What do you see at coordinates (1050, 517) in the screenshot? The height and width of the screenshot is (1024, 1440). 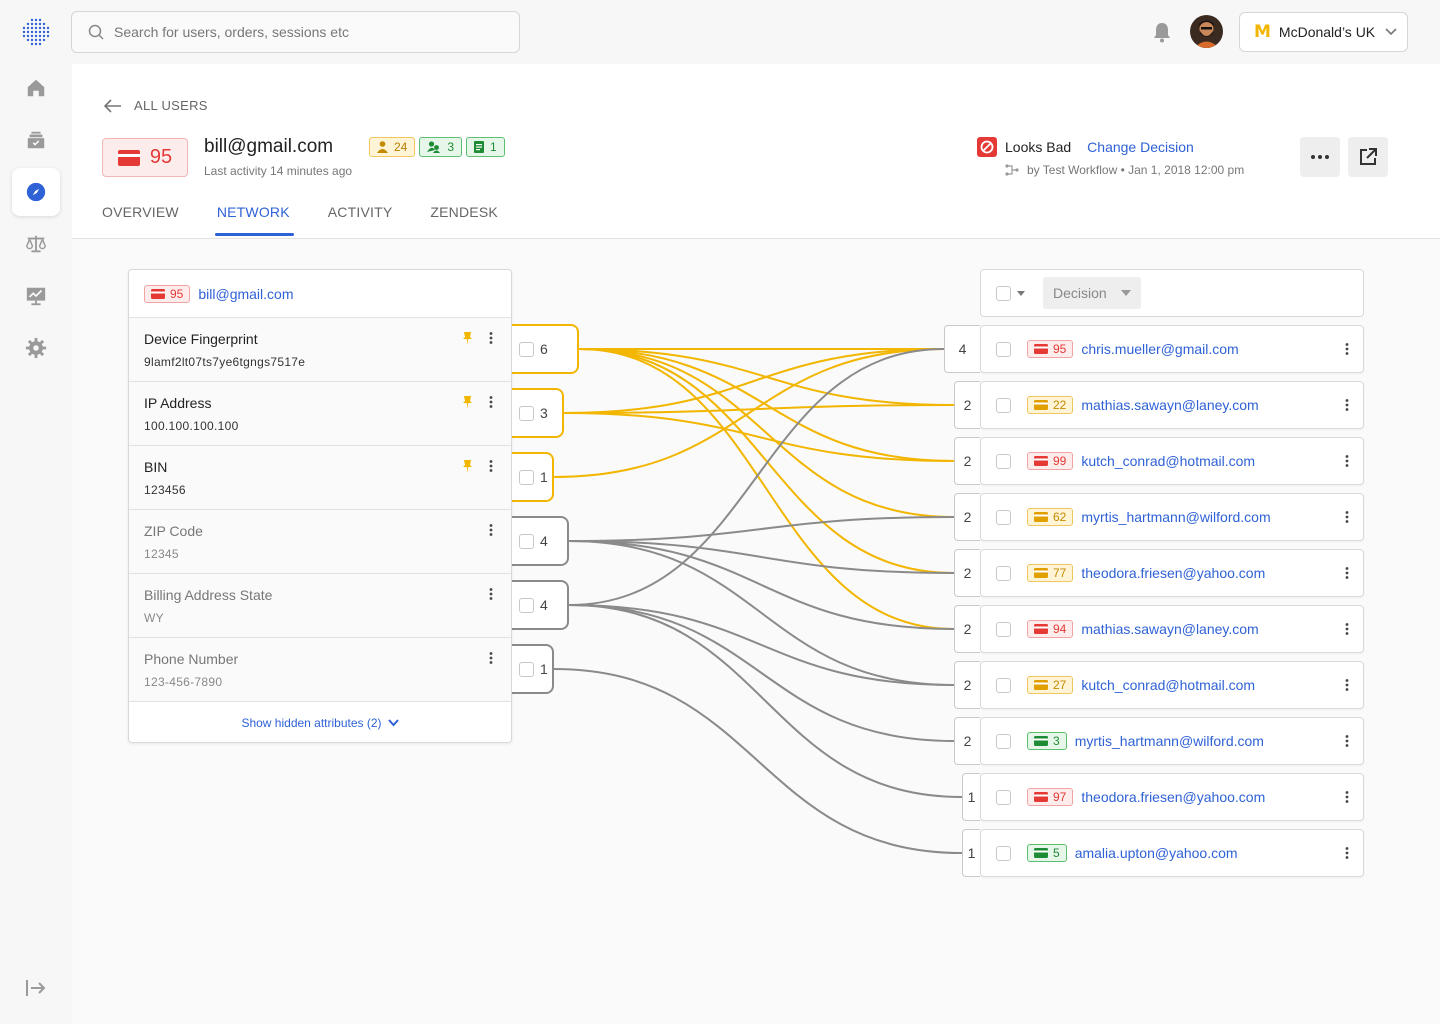 I see `score-chip: 62` at bounding box center [1050, 517].